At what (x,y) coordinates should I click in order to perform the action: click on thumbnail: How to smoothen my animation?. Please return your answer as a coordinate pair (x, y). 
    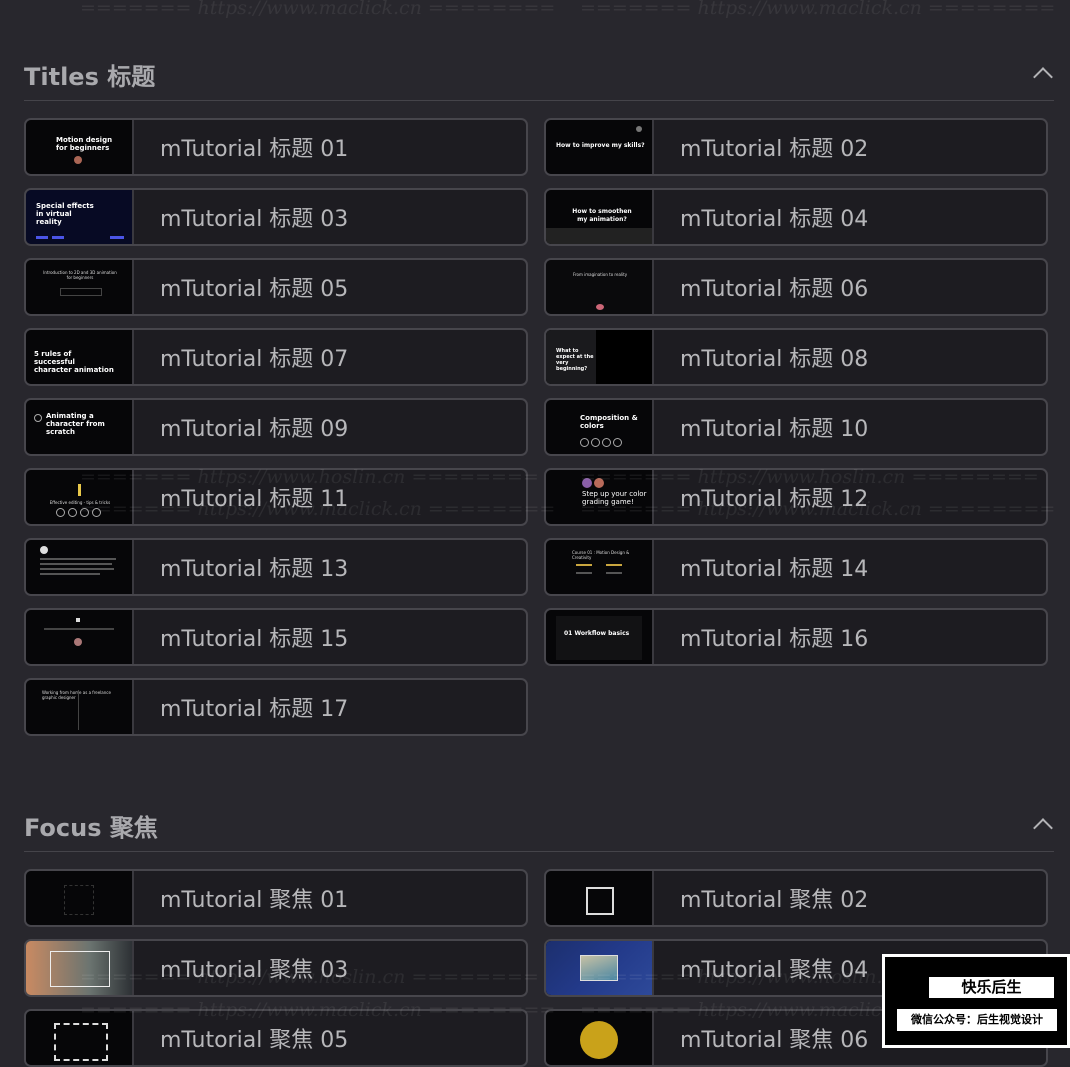
    Looking at the image, I should click on (600, 217).